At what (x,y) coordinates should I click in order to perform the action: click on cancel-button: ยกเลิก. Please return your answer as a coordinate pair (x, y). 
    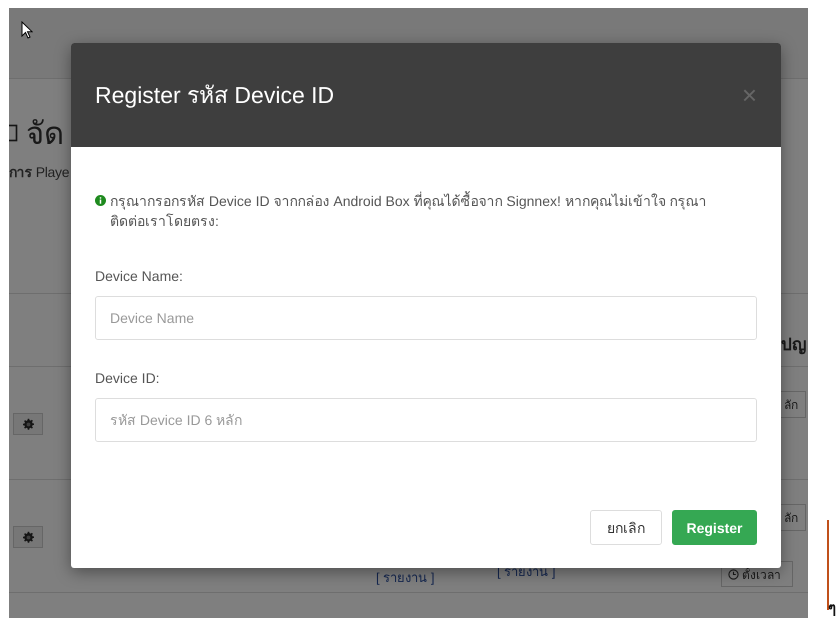
    Looking at the image, I should click on (626, 527).